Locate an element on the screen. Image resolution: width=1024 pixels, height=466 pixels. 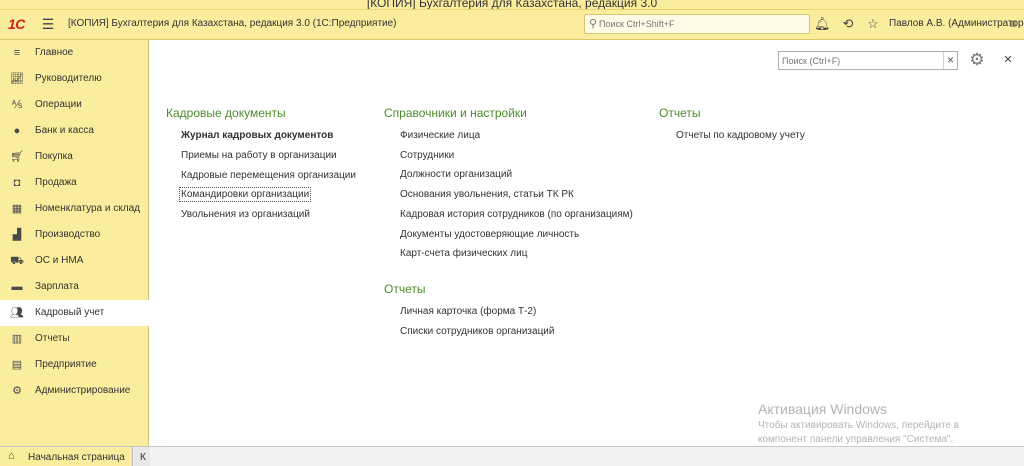
global-search-box: ⚲ is located at coordinates (697, 24).